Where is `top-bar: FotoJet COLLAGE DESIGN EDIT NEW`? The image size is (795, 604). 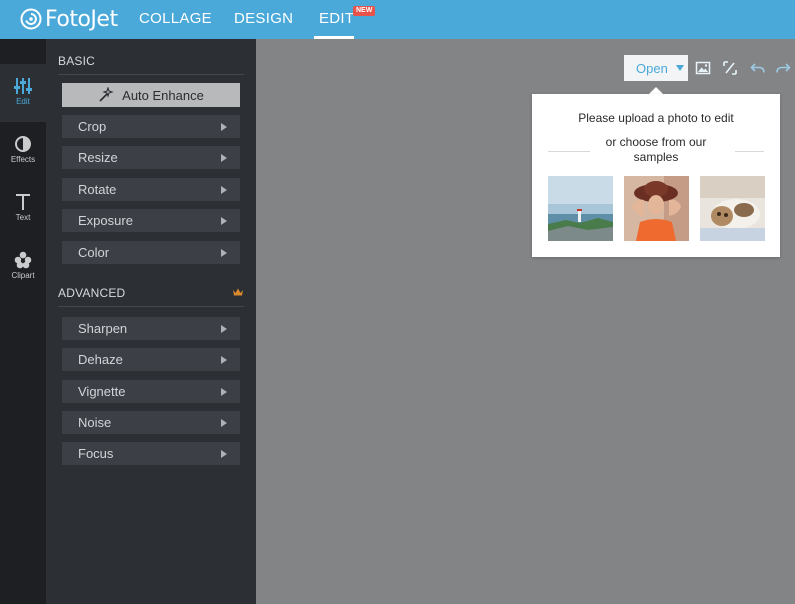
top-bar: FotoJet COLLAGE DESIGN EDIT NEW is located at coordinates (397, 19).